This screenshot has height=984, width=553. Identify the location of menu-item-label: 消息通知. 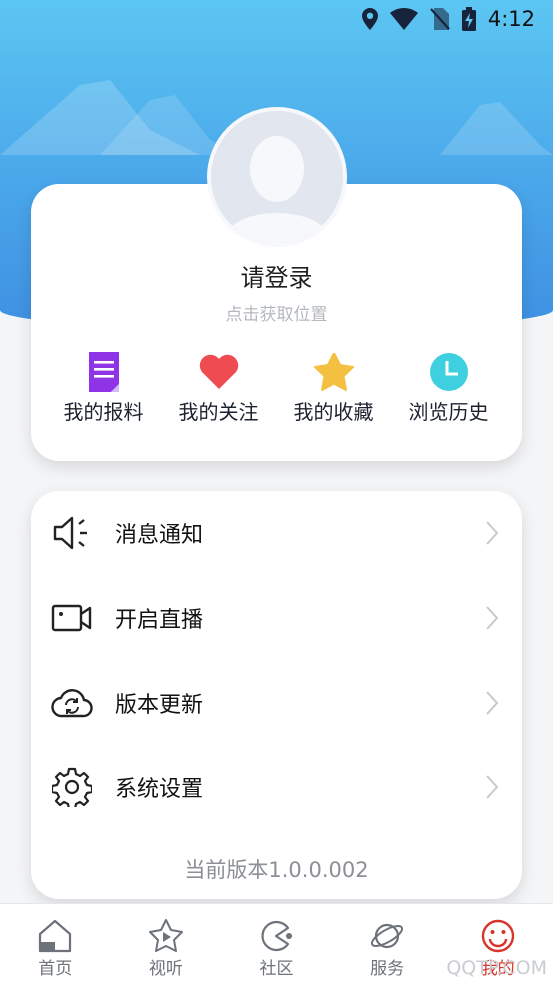
(159, 535).